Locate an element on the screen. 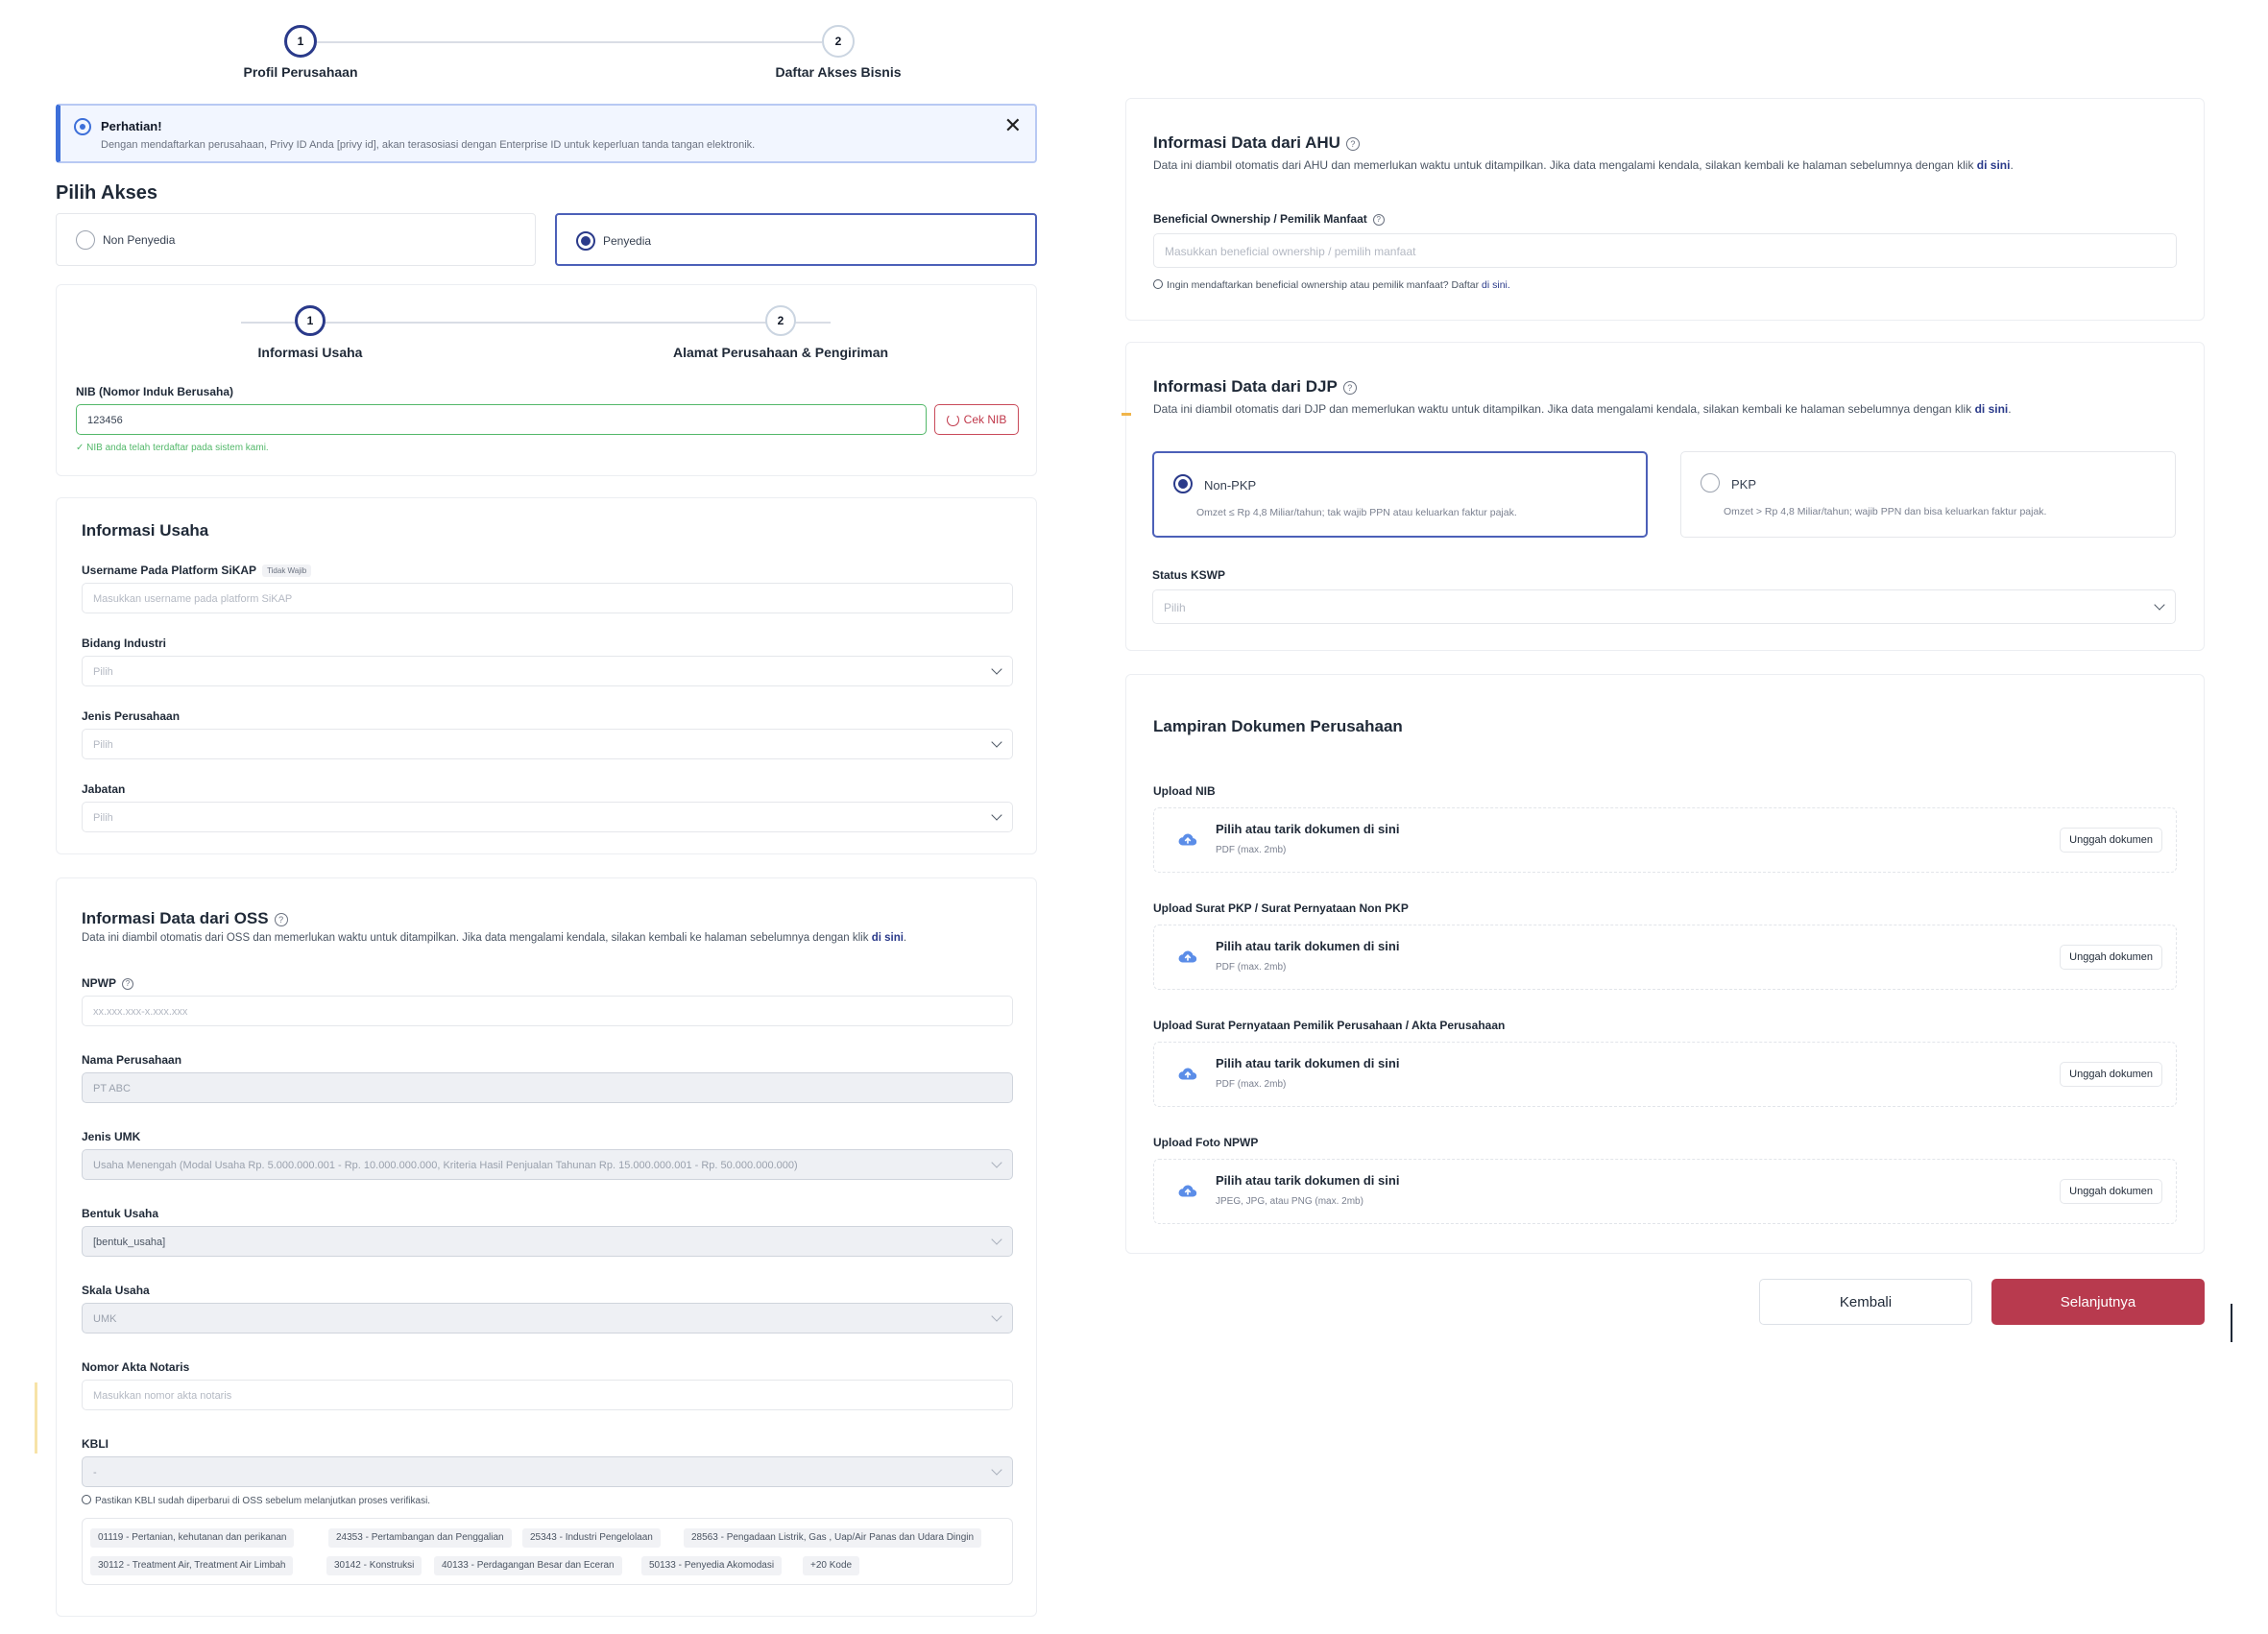 The width and height of the screenshot is (2268, 1634). substep-1-circle: 1 is located at coordinates (311, 320).